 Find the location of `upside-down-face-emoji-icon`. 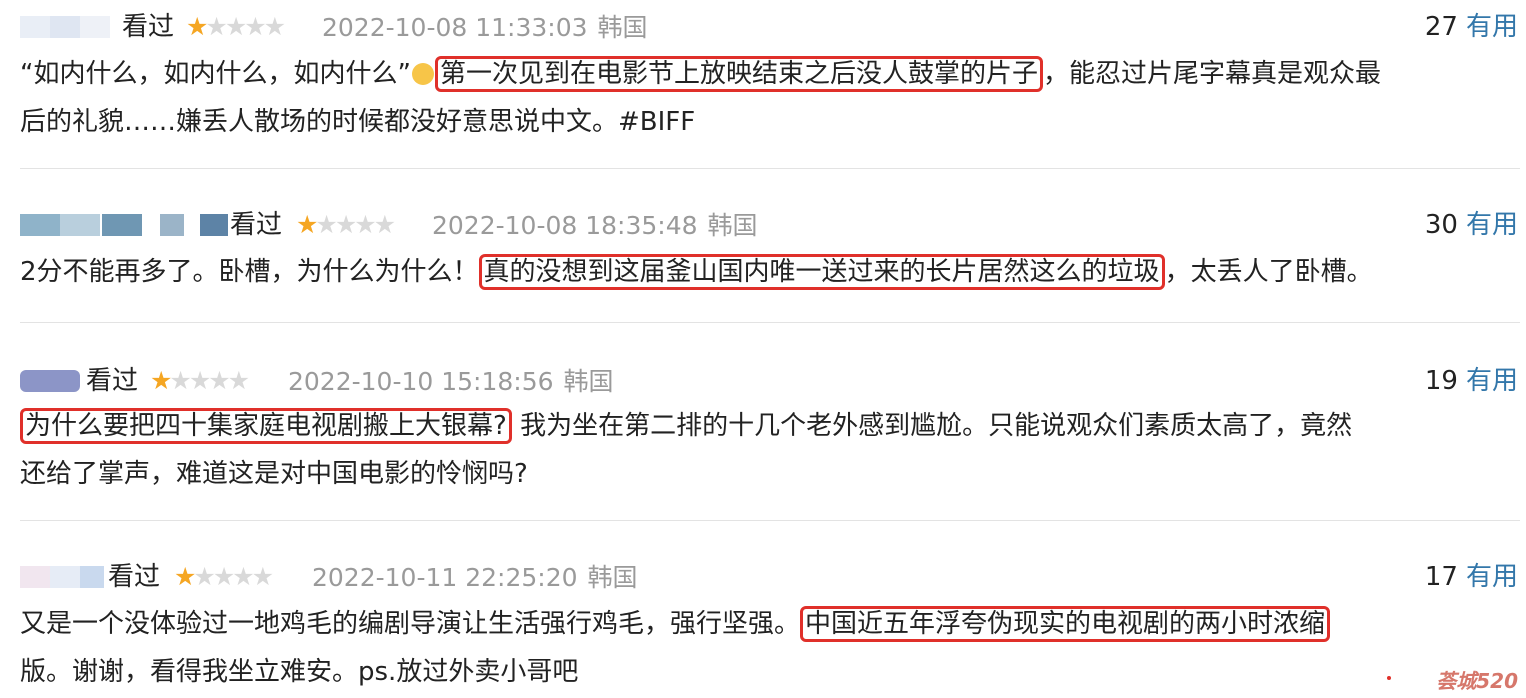

upside-down-face-emoji-icon is located at coordinates (422, 74).